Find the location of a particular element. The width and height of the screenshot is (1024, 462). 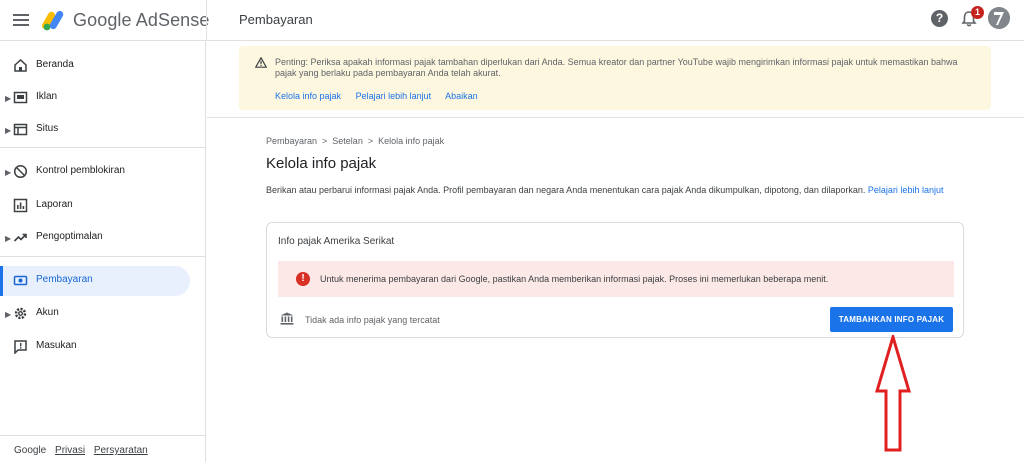

reports-icon is located at coordinates (20, 205).